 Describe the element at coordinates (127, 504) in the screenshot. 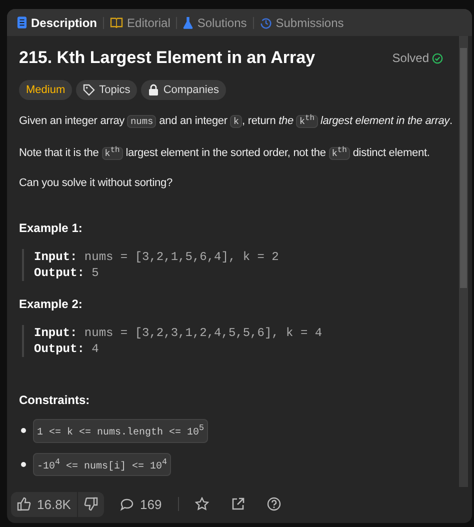

I see `comment-icon` at that location.